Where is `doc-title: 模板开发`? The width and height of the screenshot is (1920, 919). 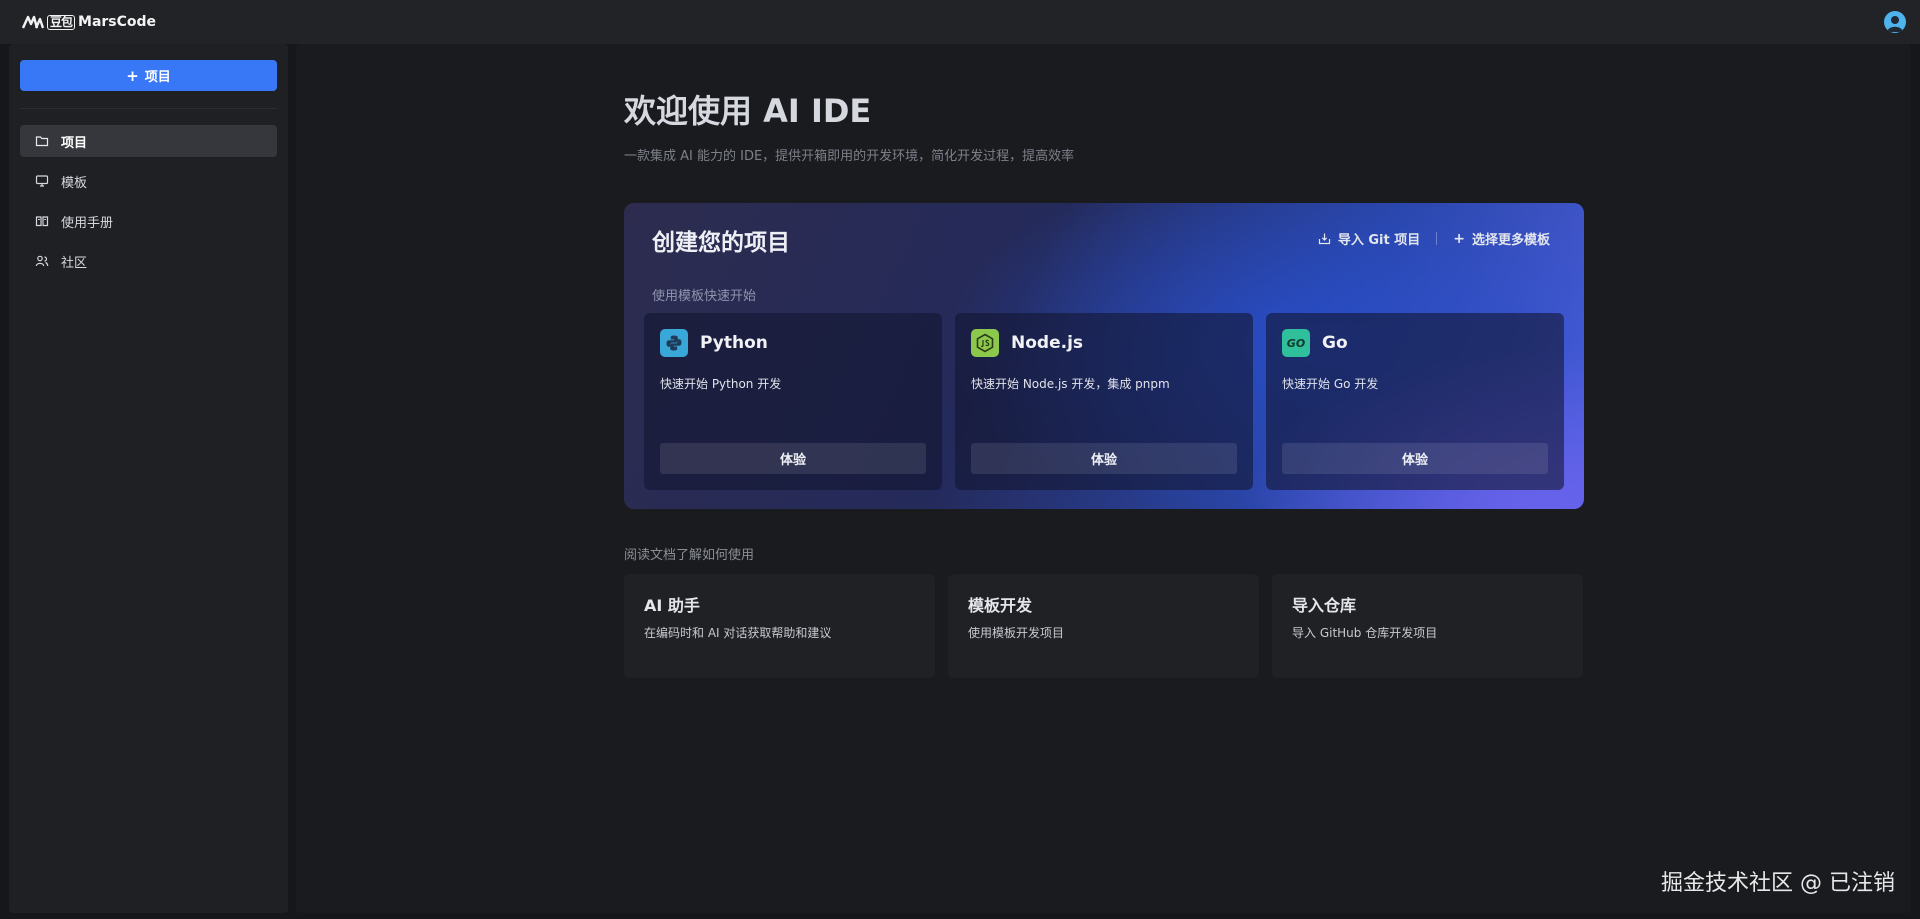 doc-title: 模板开发 is located at coordinates (1000, 605).